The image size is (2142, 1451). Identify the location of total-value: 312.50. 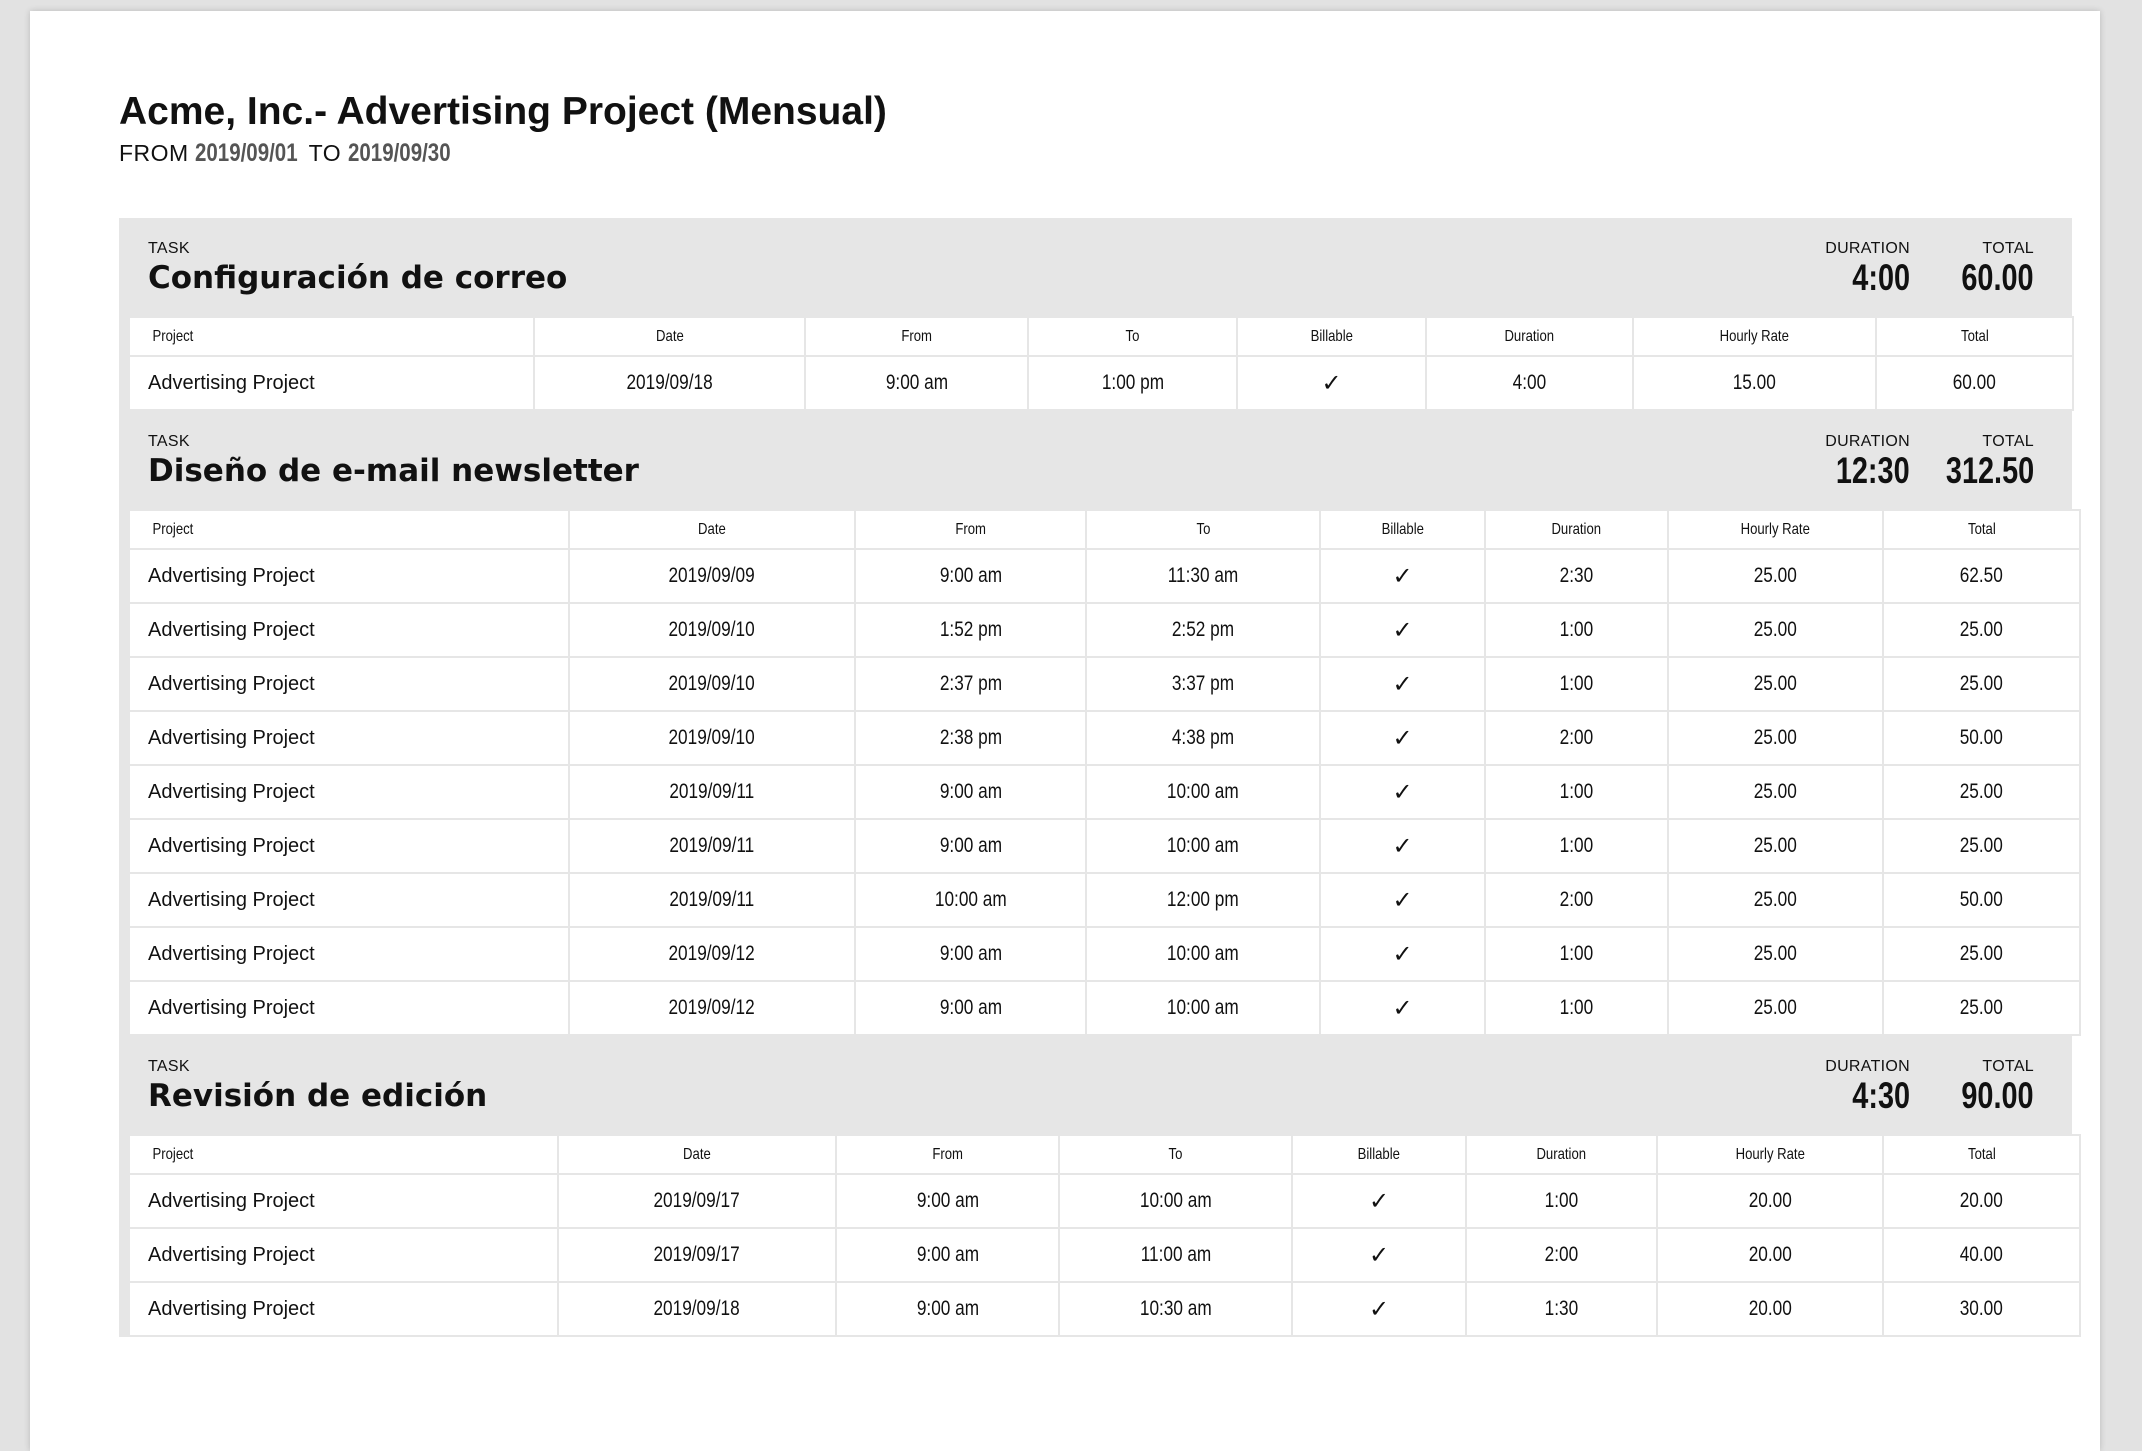
(1989, 470).